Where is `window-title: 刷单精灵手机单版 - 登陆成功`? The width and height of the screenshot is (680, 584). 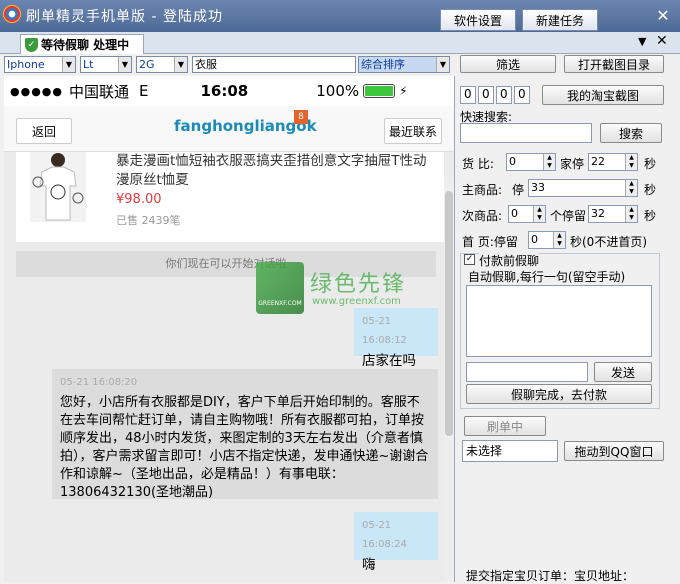 window-title: 刷单精灵手机单版 - 登陆成功 is located at coordinates (124, 17).